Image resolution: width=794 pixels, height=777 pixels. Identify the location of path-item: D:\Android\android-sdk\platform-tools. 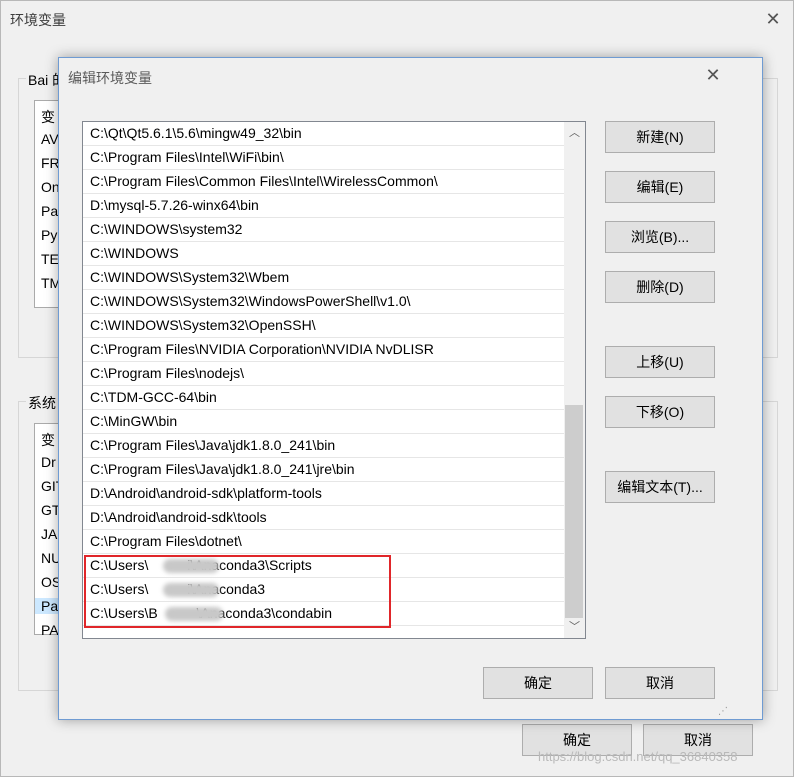
(323, 494).